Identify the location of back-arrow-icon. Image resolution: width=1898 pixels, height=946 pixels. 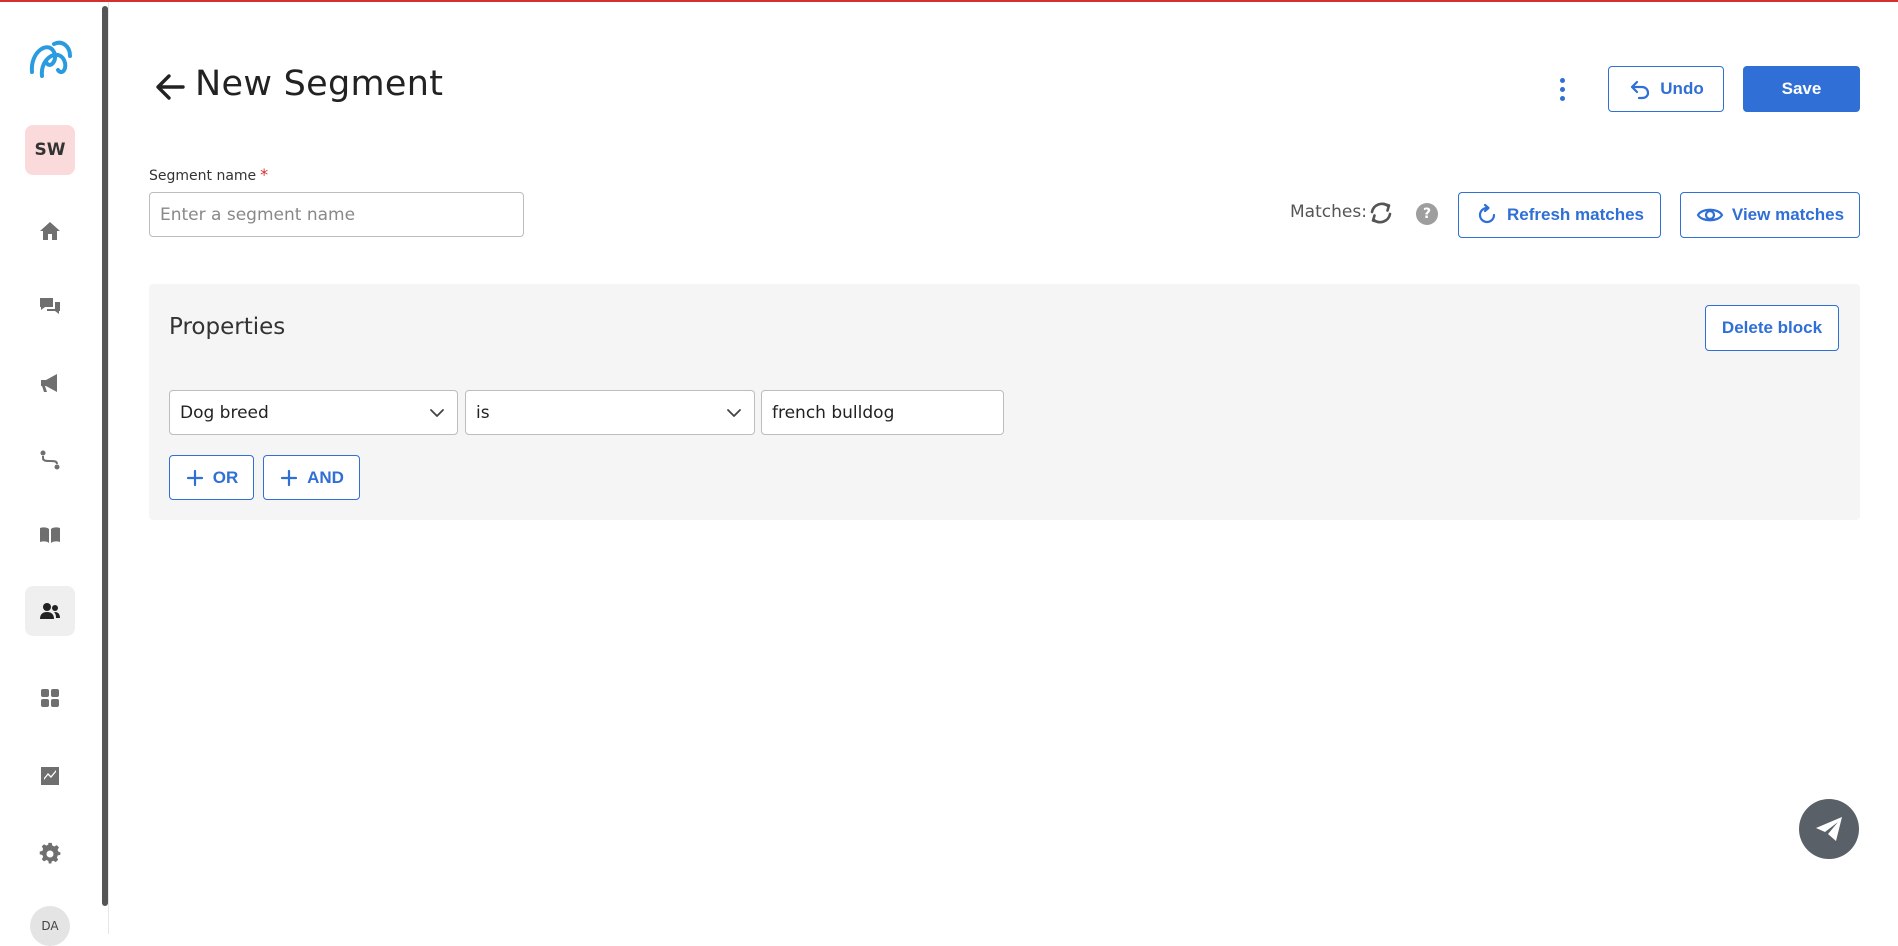
(170, 87).